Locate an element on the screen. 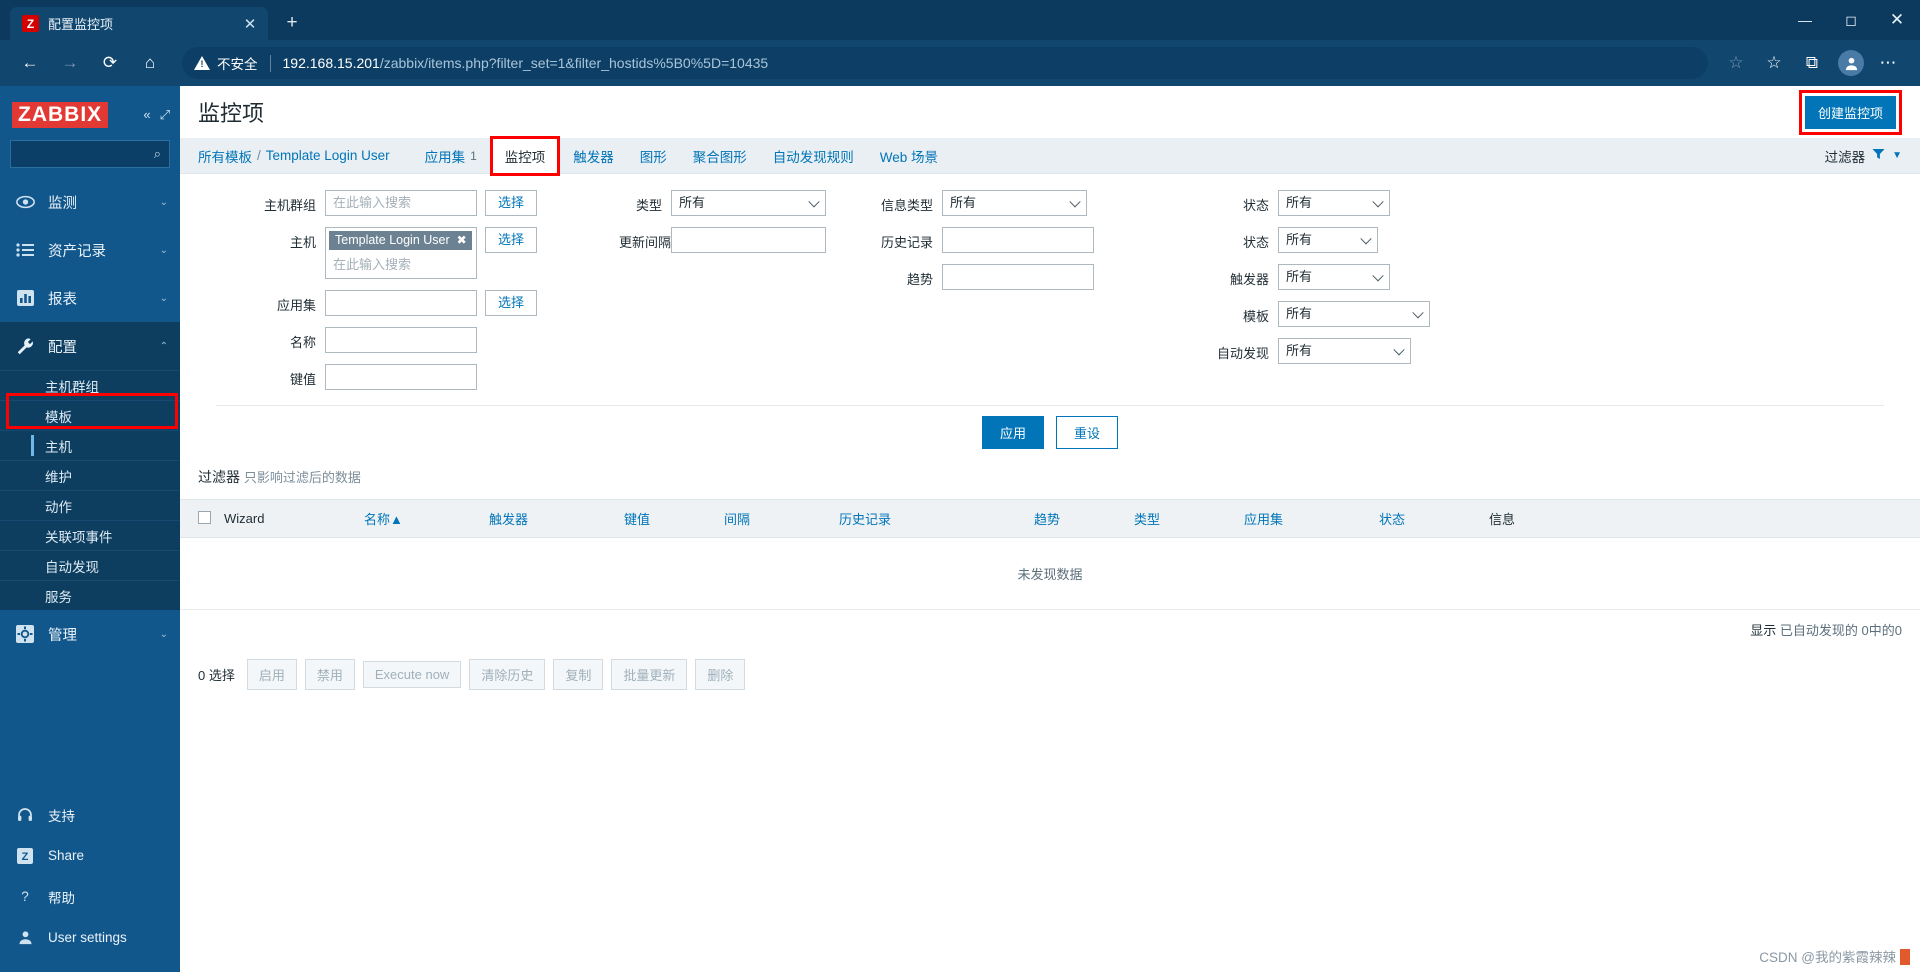 Image resolution: width=1920 pixels, height=972 pixels. settings-more-icon: ⋯ is located at coordinates (1888, 63).